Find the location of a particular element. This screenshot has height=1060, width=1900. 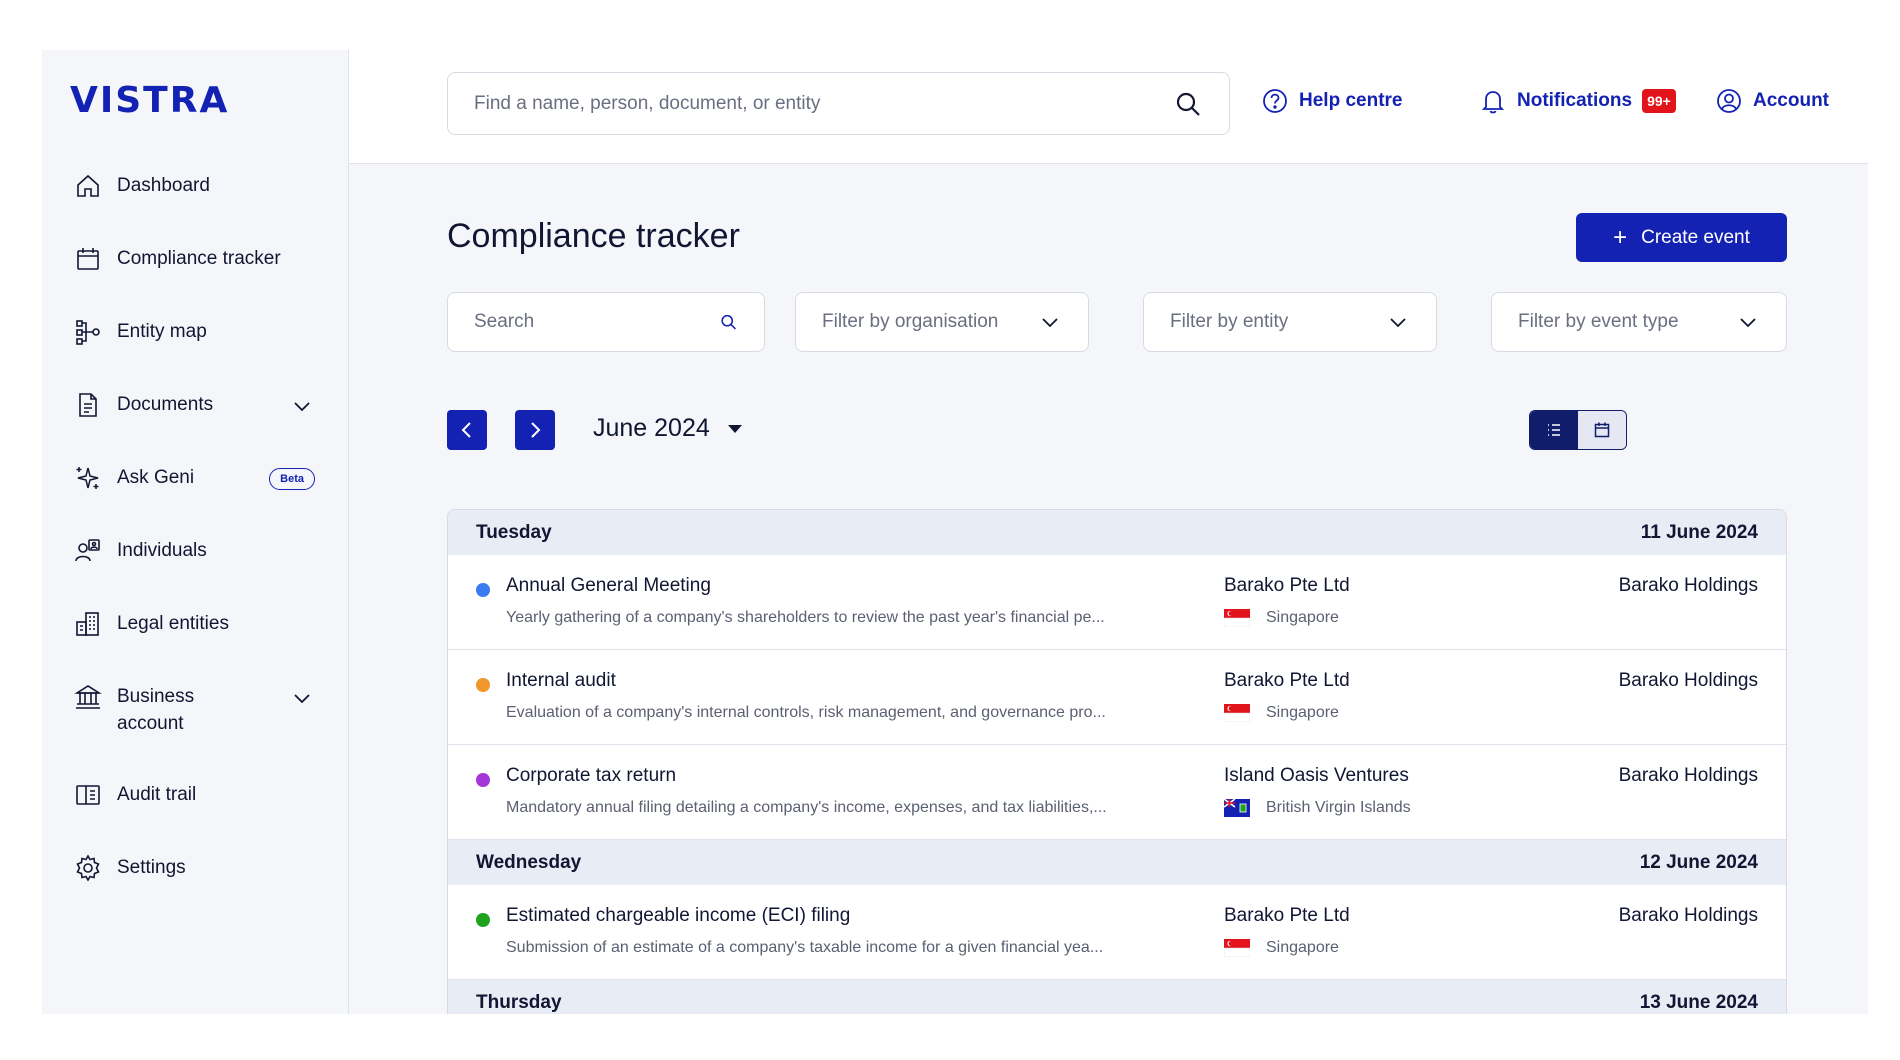

filter-entity-label: Filter by entity is located at coordinates (1229, 321).